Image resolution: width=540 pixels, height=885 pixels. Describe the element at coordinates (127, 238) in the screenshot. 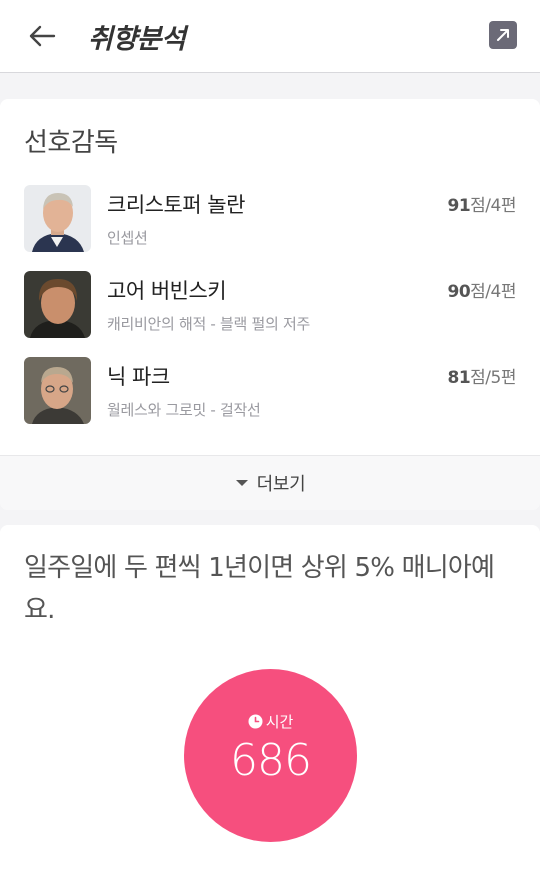

I see `director-works: 인셉션` at that location.